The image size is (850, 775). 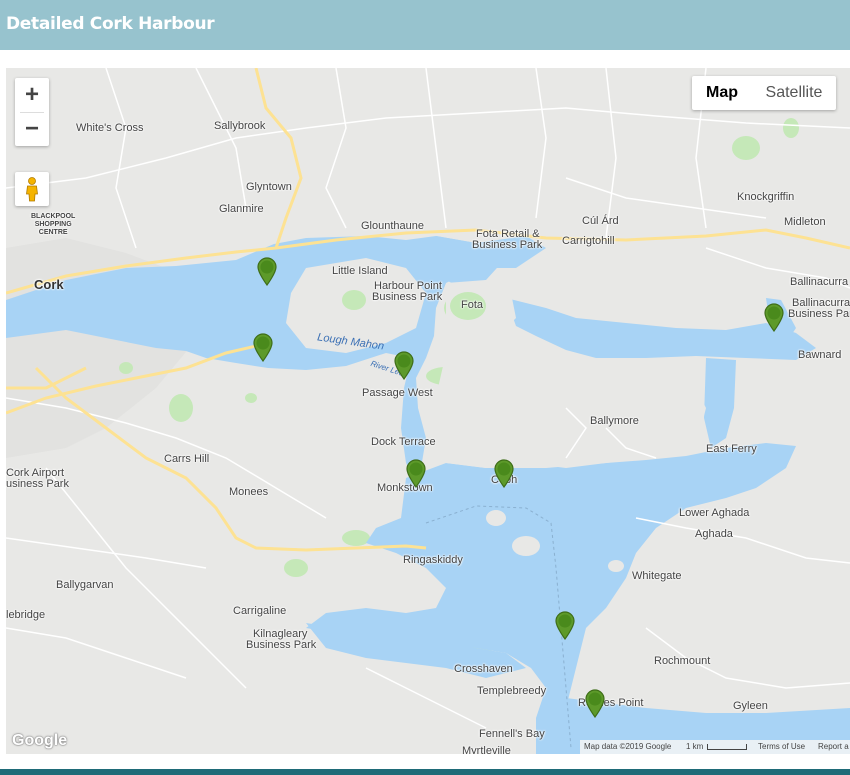 What do you see at coordinates (110, 128) in the screenshot?
I see `place-whites-cross: White's Cross` at bounding box center [110, 128].